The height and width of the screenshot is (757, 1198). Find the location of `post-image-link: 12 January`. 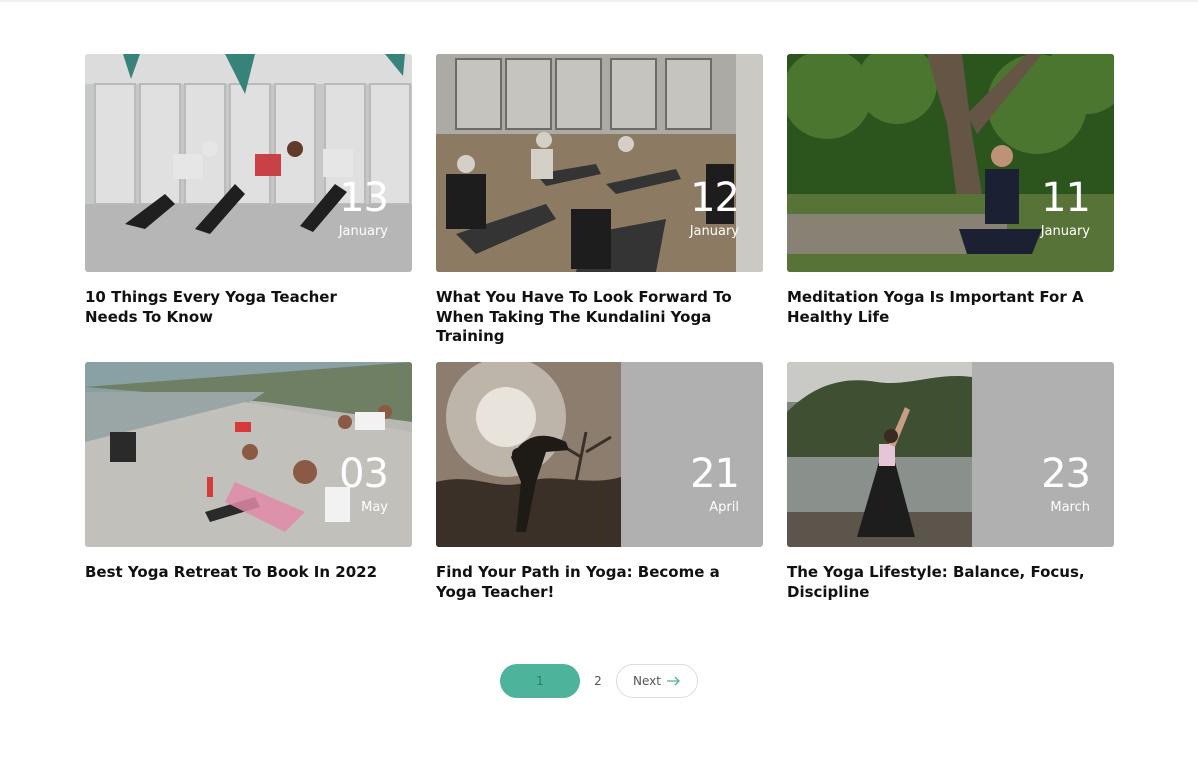

post-image-link: 12 January is located at coordinates (599, 163).